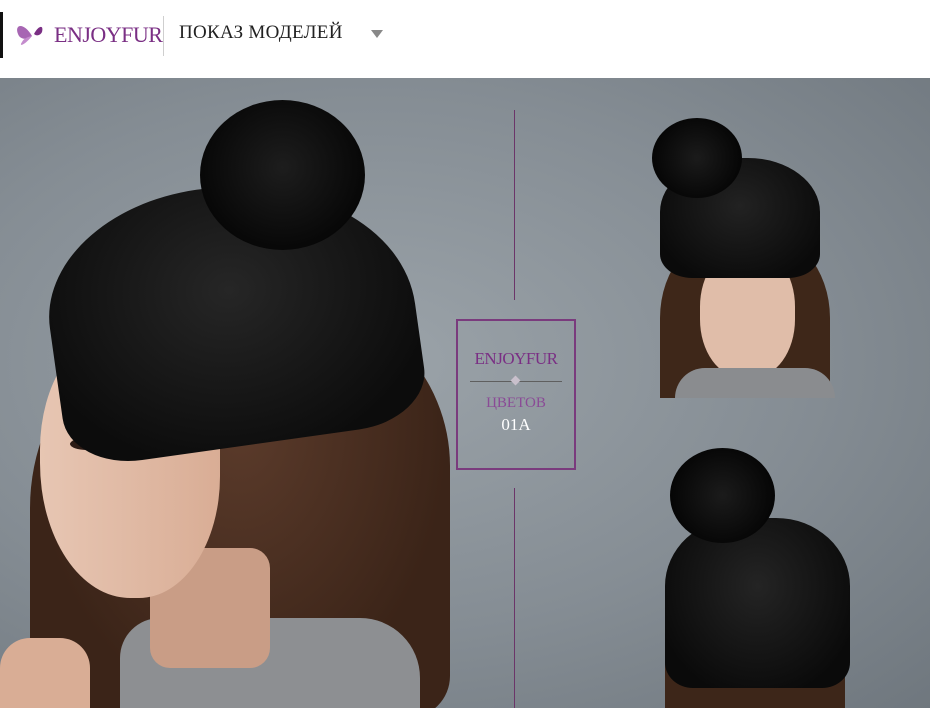 The height and width of the screenshot is (708, 930). I want to click on butterfly-icon, so click(30, 35).